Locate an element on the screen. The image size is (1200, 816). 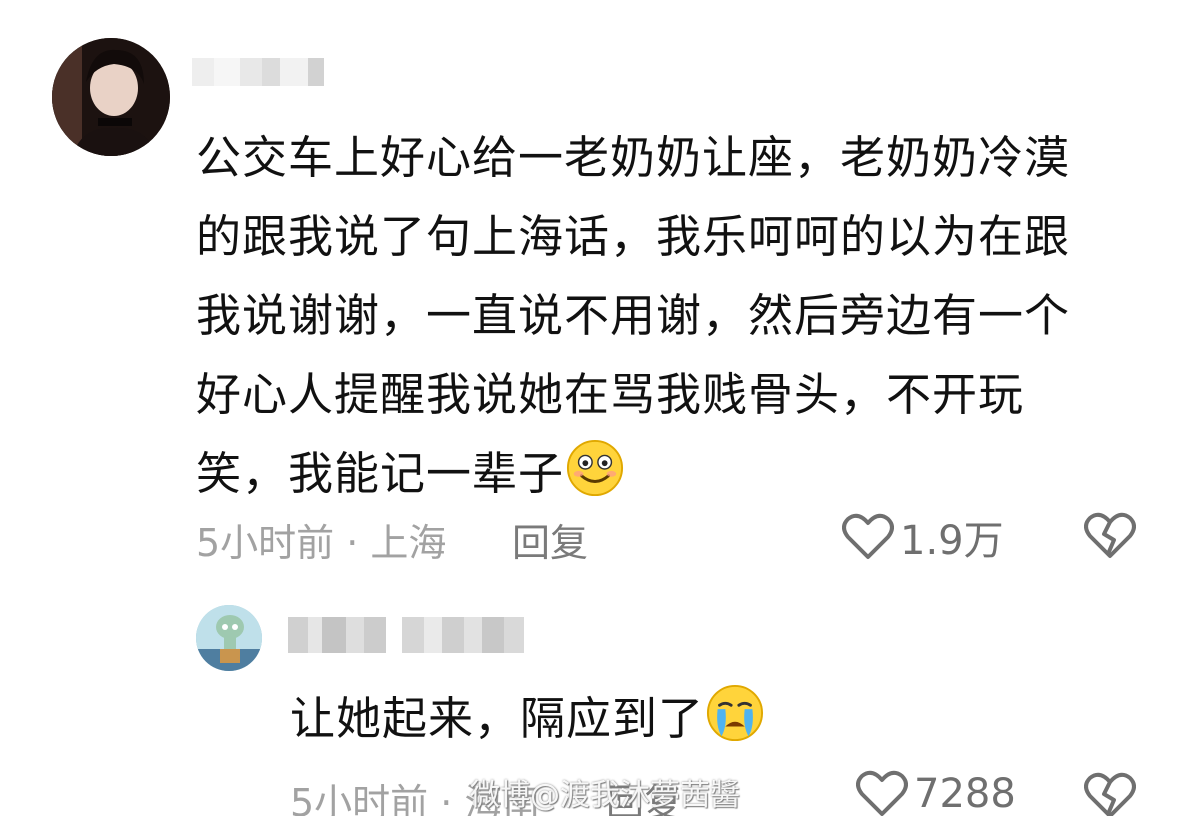
commenter-name-blurred is located at coordinates (258, 72).